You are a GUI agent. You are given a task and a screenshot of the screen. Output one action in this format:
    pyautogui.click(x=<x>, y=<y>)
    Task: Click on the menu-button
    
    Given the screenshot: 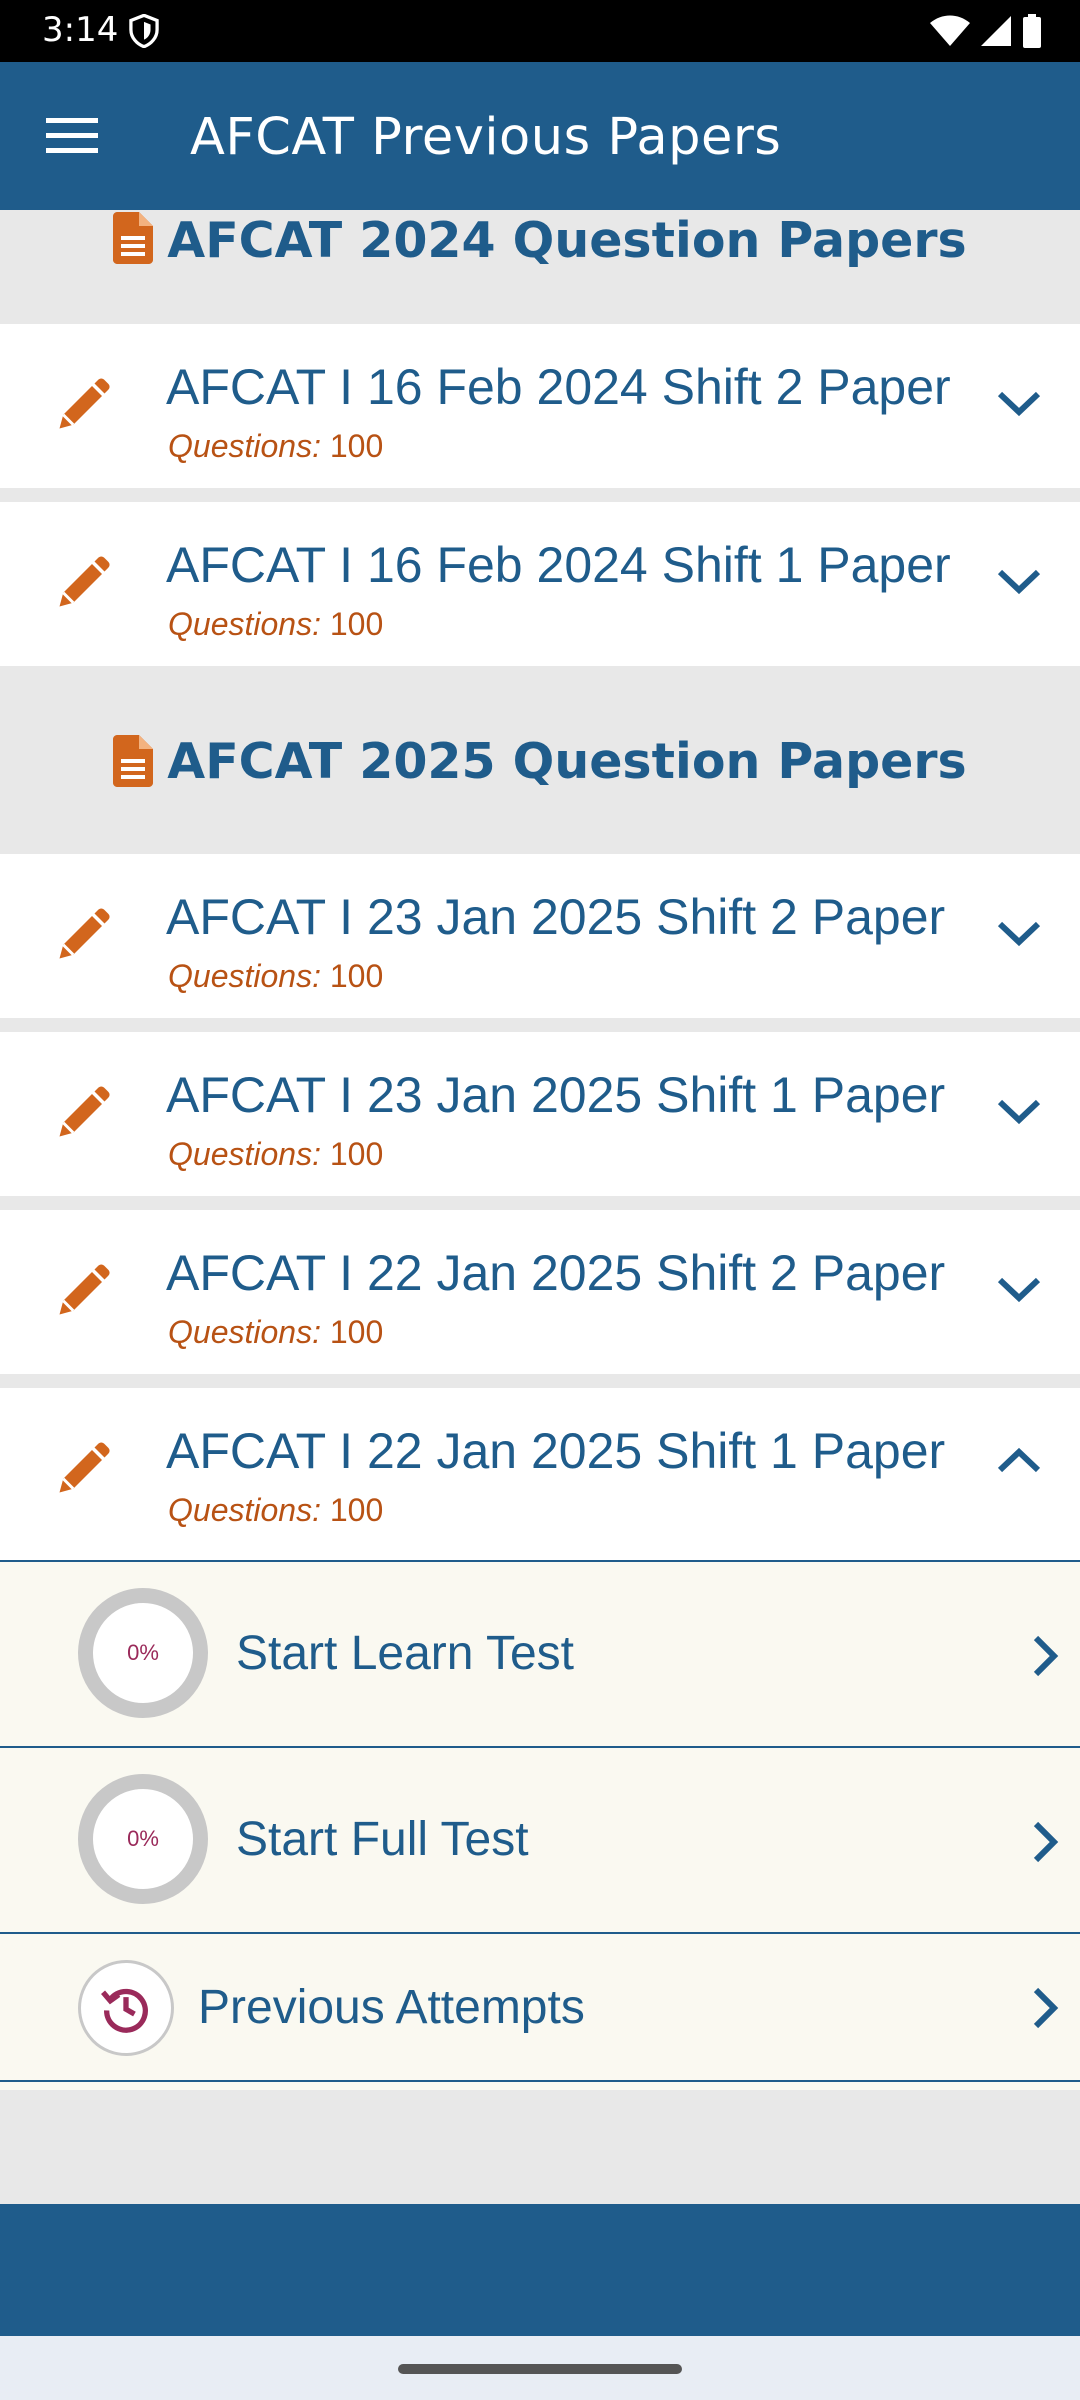 What is the action you would take?
    pyautogui.click(x=72, y=136)
    